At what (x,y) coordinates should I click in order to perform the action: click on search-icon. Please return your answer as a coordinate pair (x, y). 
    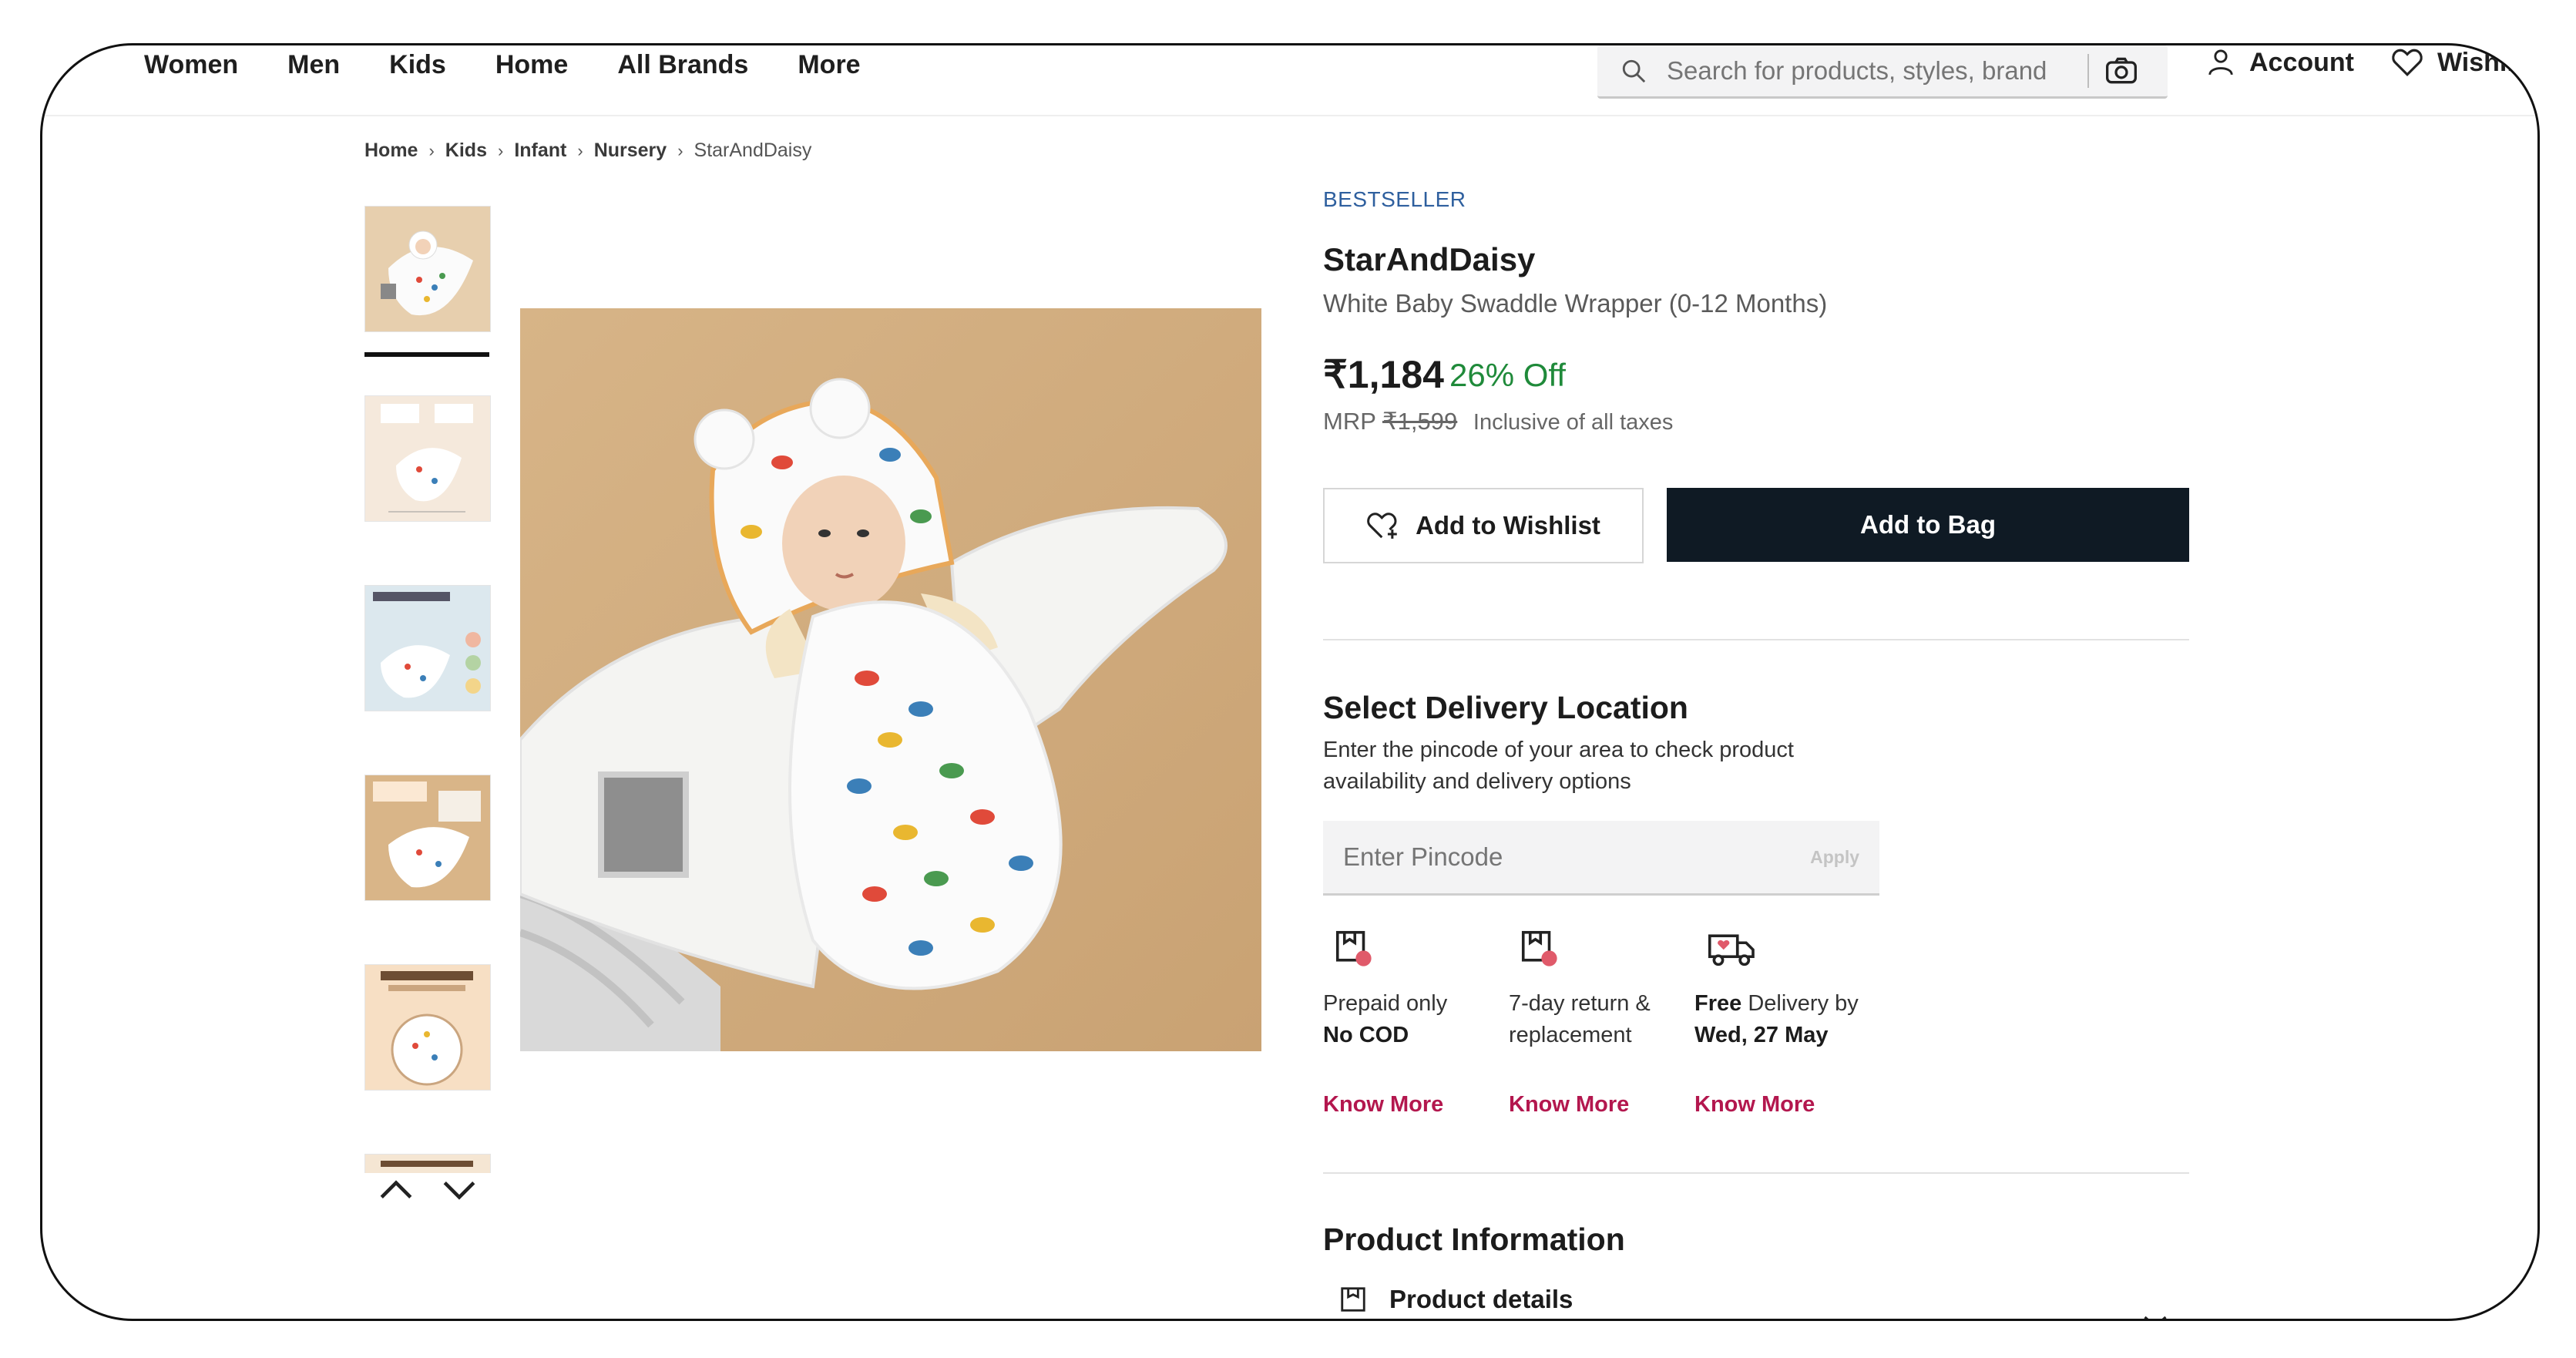
    Looking at the image, I should click on (1633, 71).